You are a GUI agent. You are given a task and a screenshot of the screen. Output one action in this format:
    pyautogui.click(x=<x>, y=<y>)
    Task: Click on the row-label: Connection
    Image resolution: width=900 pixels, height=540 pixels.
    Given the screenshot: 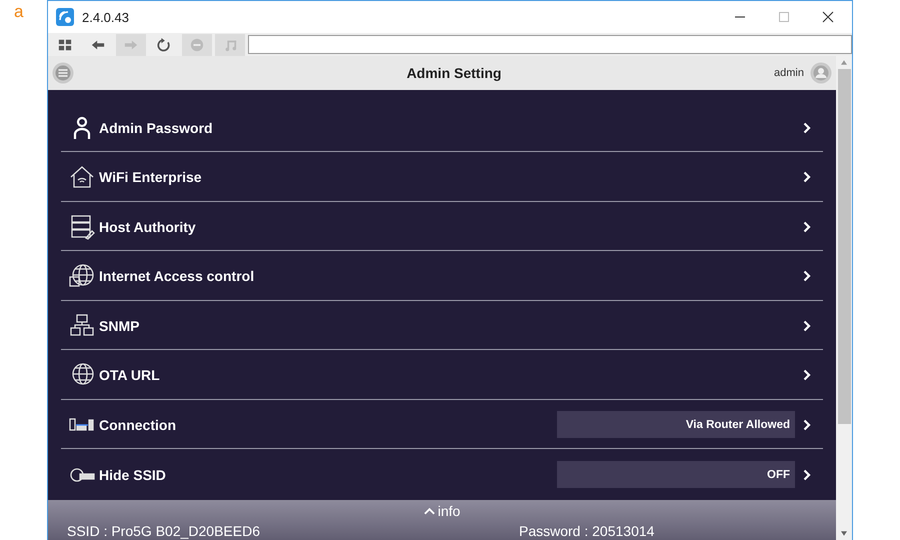 What is the action you would take?
    pyautogui.click(x=137, y=424)
    